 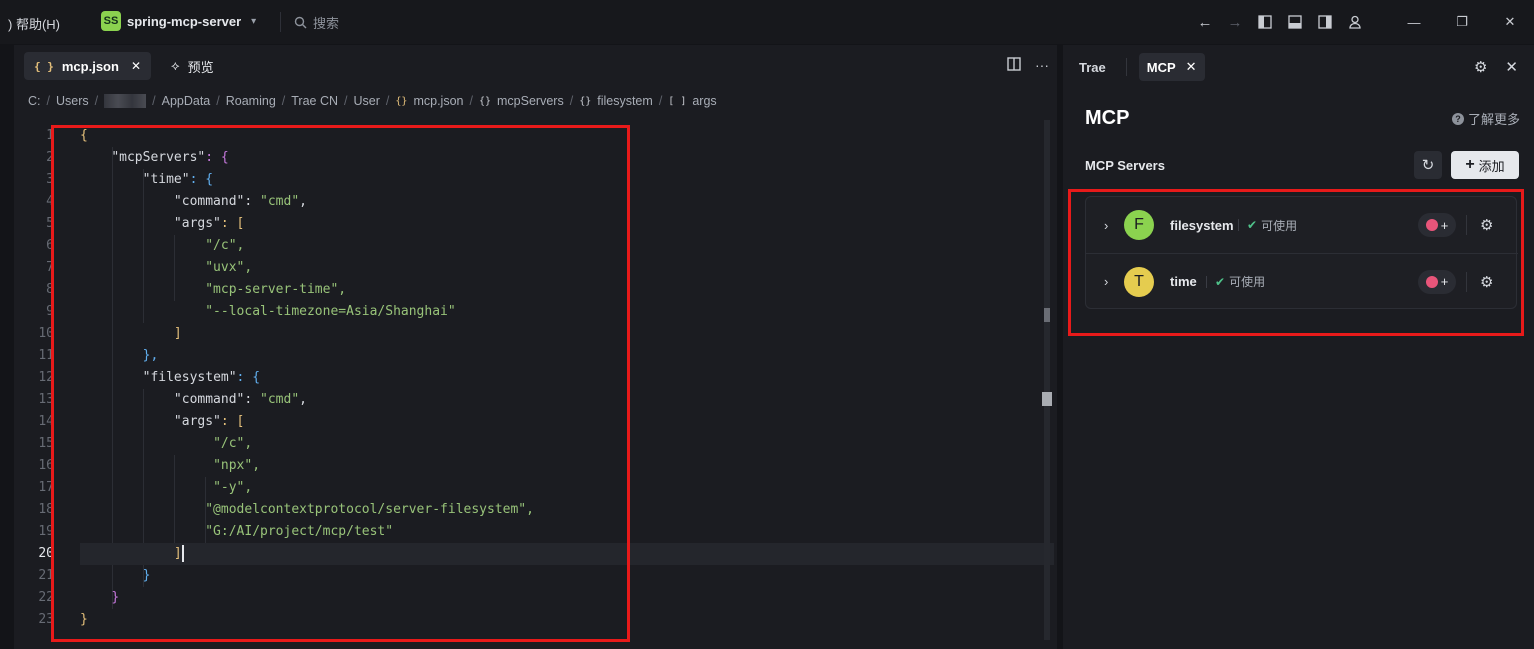 I want to click on gear-icon: ⚙, so click(x=1480, y=67).